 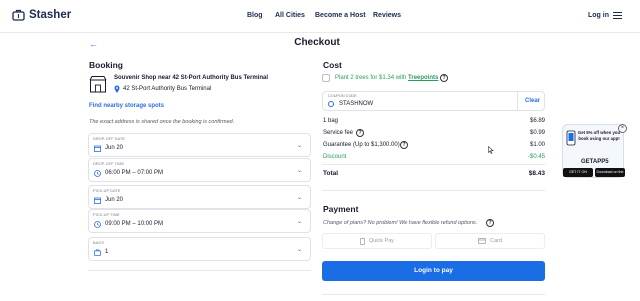 I want to click on dropoff-date-field: DROP-OFF DATE Jun 20 ⌄, so click(x=199, y=145).